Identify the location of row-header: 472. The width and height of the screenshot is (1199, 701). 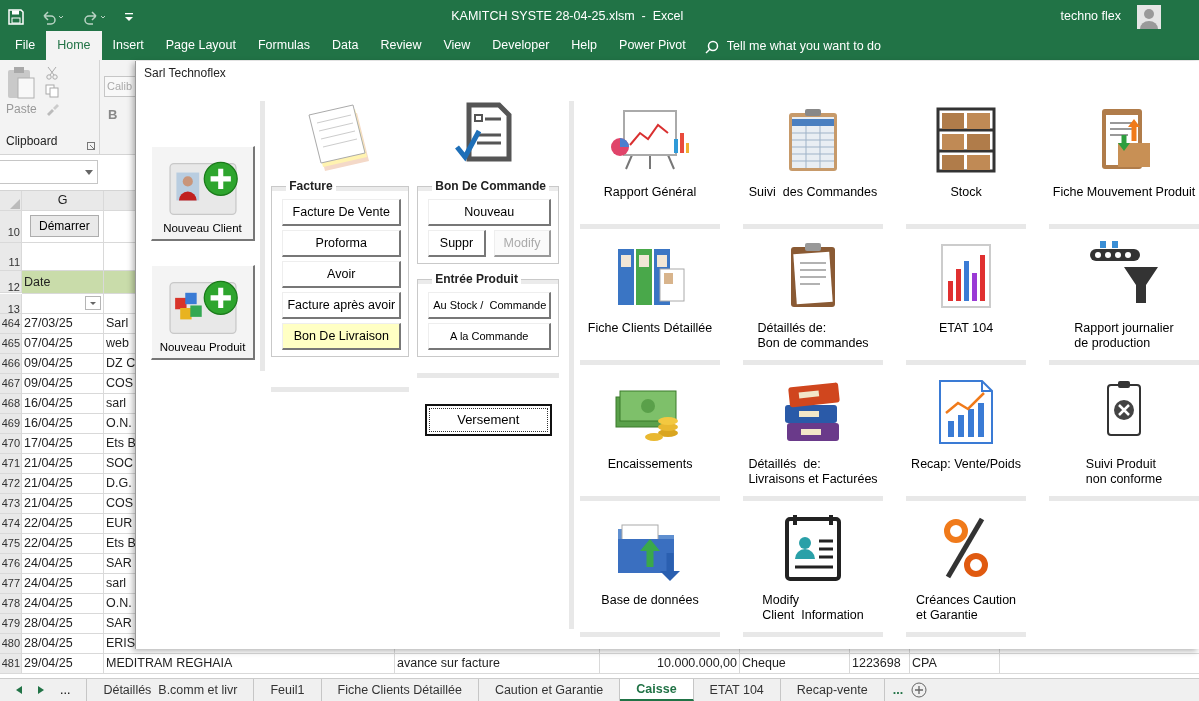
(11, 484).